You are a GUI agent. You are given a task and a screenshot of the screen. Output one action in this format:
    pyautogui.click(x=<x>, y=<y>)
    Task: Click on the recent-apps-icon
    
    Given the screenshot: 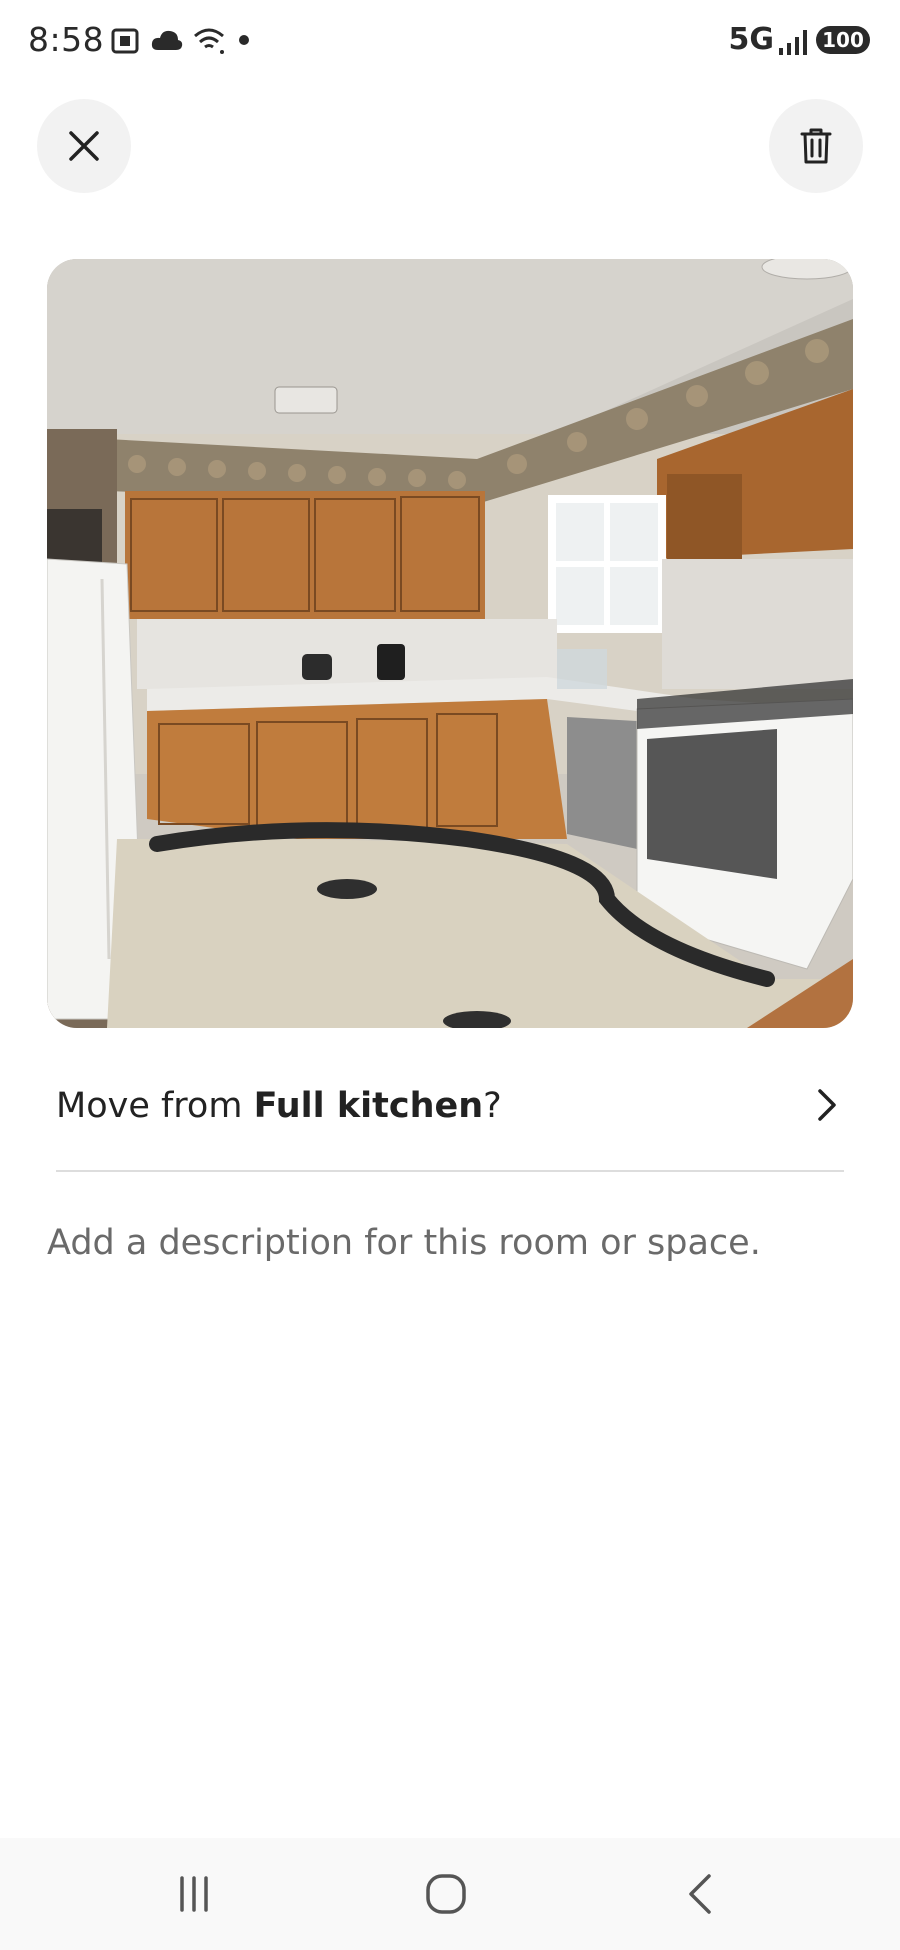 What is the action you would take?
    pyautogui.click(x=194, y=1894)
    